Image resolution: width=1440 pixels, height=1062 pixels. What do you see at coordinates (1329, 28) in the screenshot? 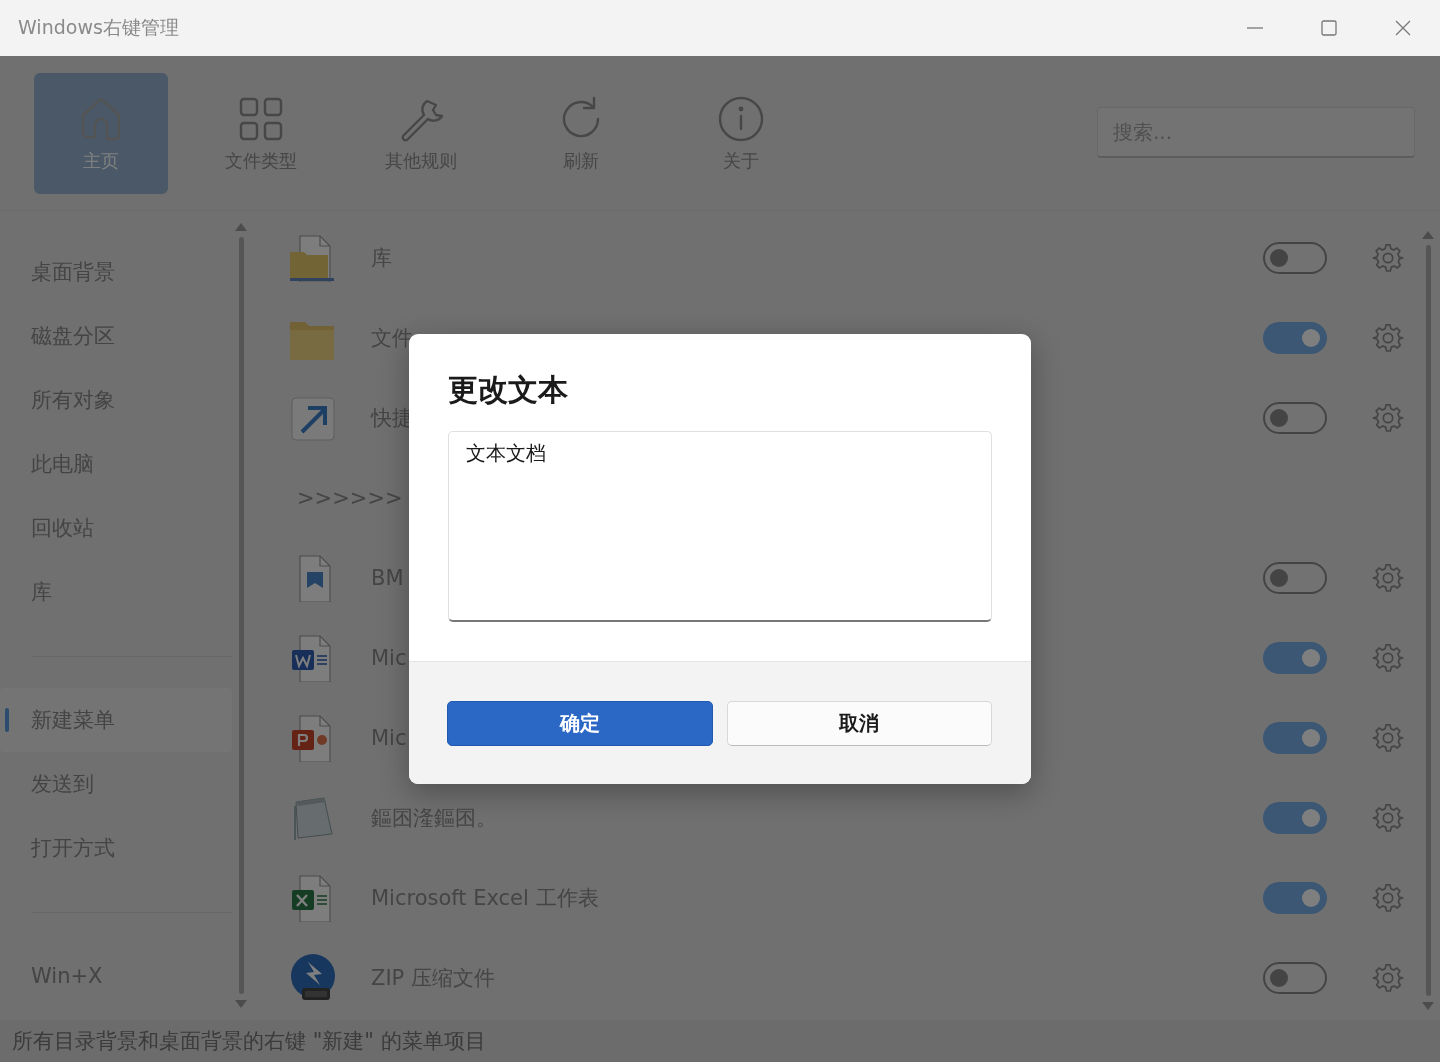
I see `maximize-icon` at bounding box center [1329, 28].